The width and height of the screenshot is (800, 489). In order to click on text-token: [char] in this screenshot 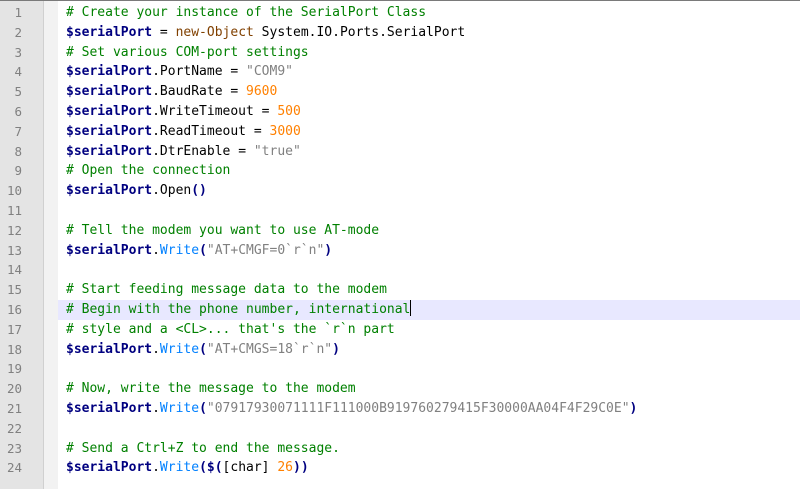, I will do `click(246, 468)`.